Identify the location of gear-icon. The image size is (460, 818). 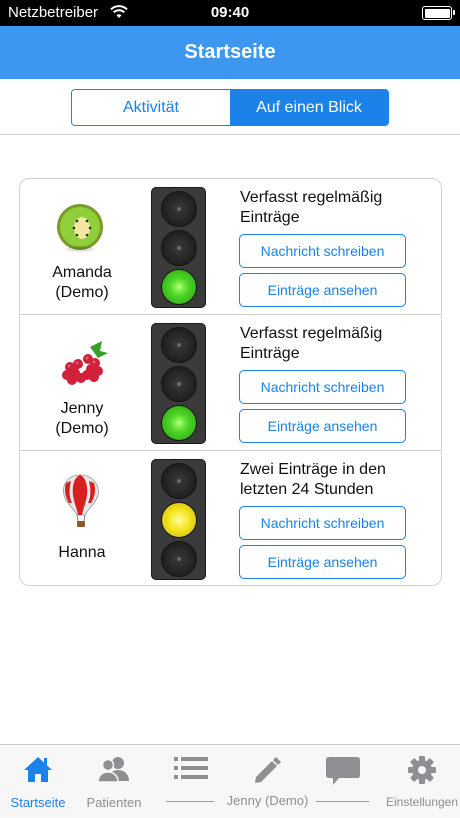
(422, 772).